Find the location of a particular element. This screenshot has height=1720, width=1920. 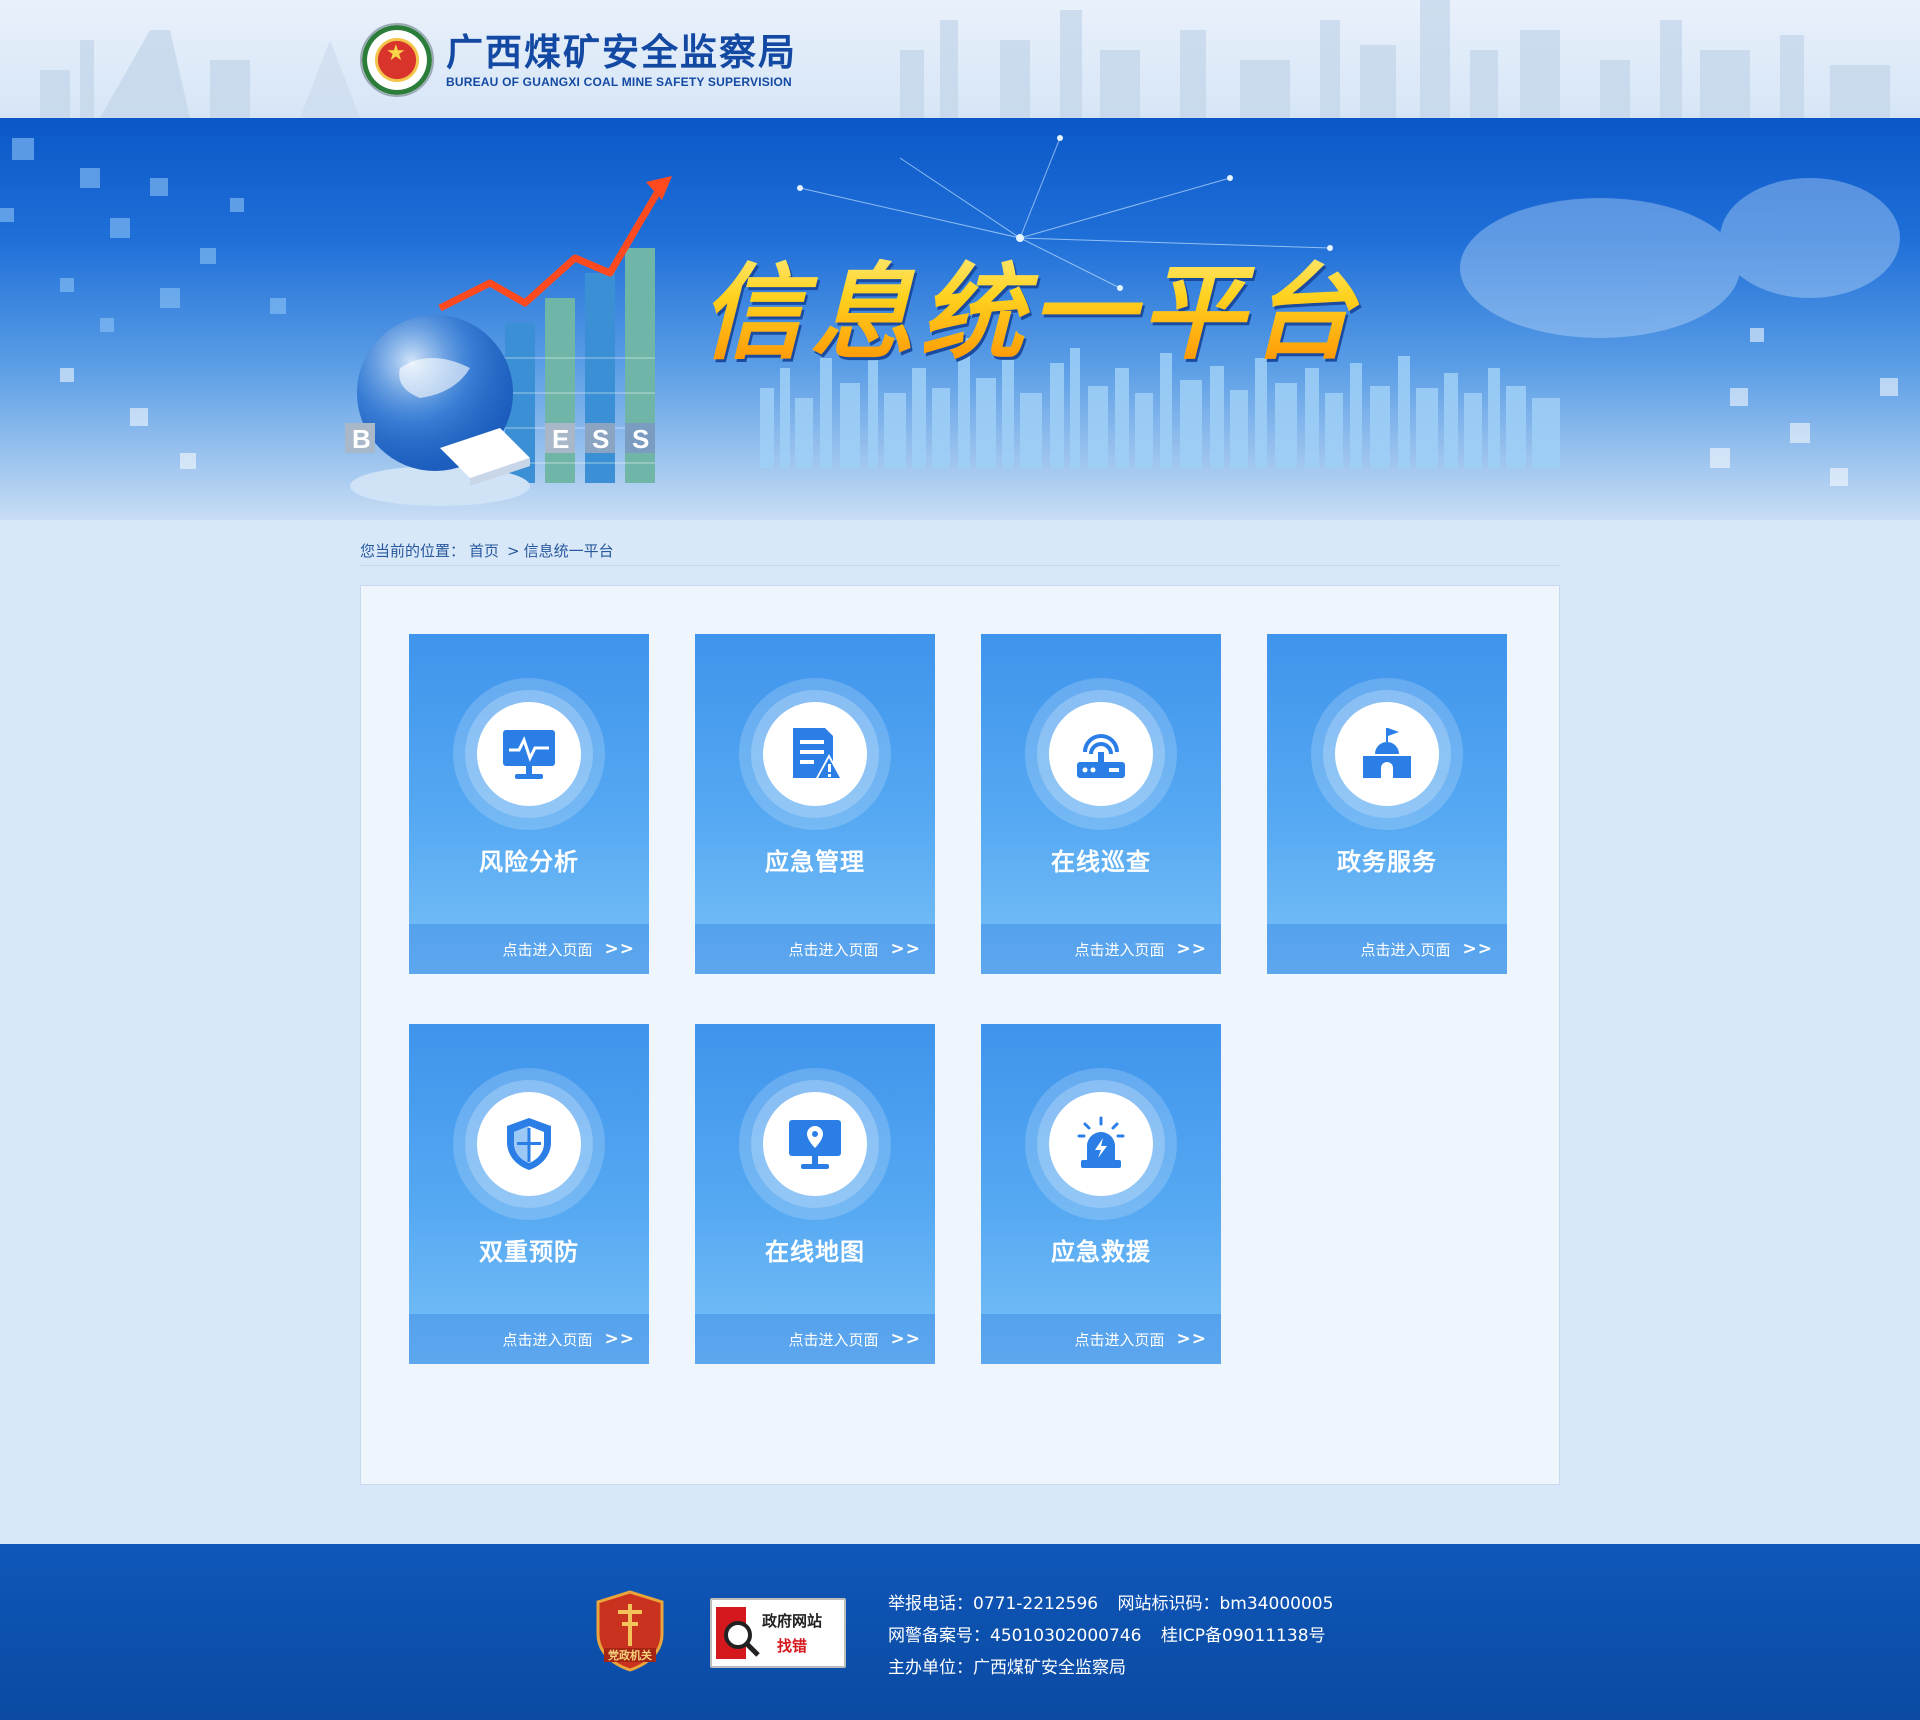

card-label: 风险分析 is located at coordinates (529, 862).